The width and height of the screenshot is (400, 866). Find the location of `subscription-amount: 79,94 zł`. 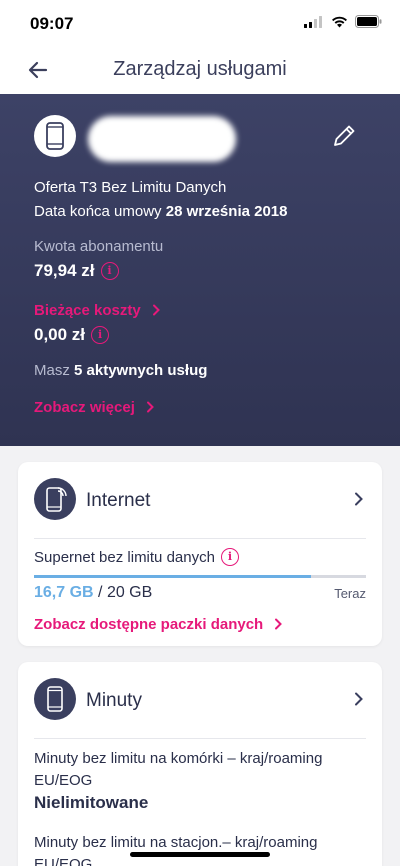

subscription-amount: 79,94 zł is located at coordinates (64, 270).